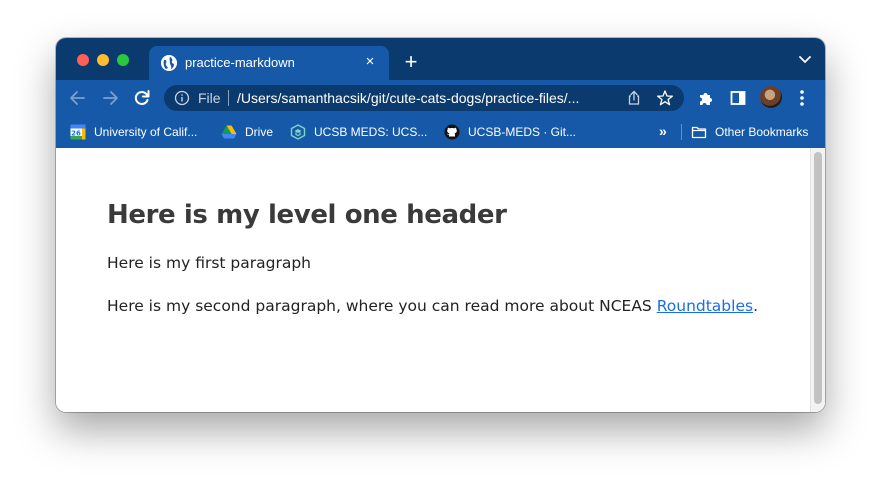 This screenshot has height=487, width=881. Describe the element at coordinates (370, 62) in the screenshot. I see `tab-close-icon: ×` at that location.